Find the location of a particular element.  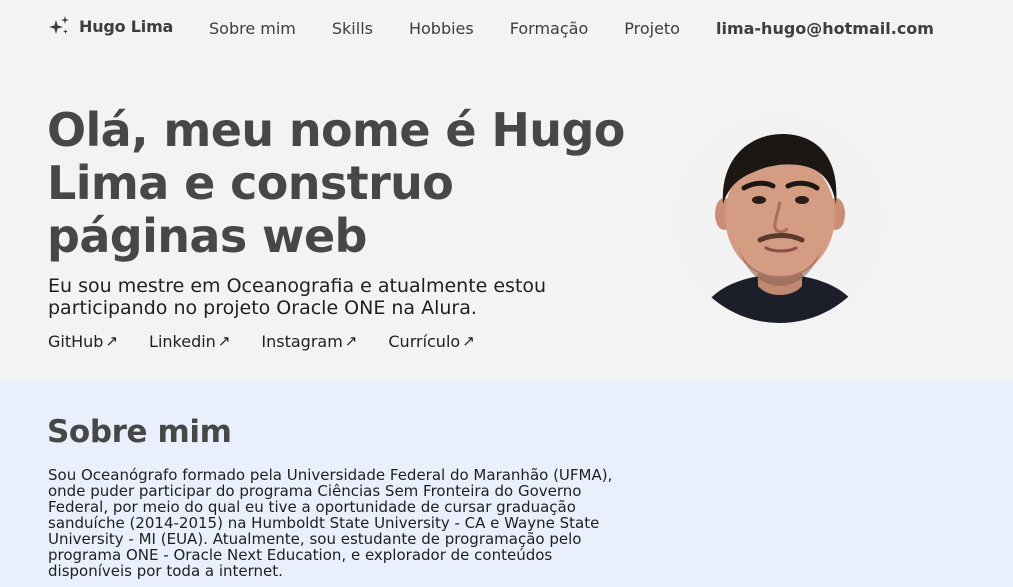

nav-item-formacao: Formação is located at coordinates (549, 28).